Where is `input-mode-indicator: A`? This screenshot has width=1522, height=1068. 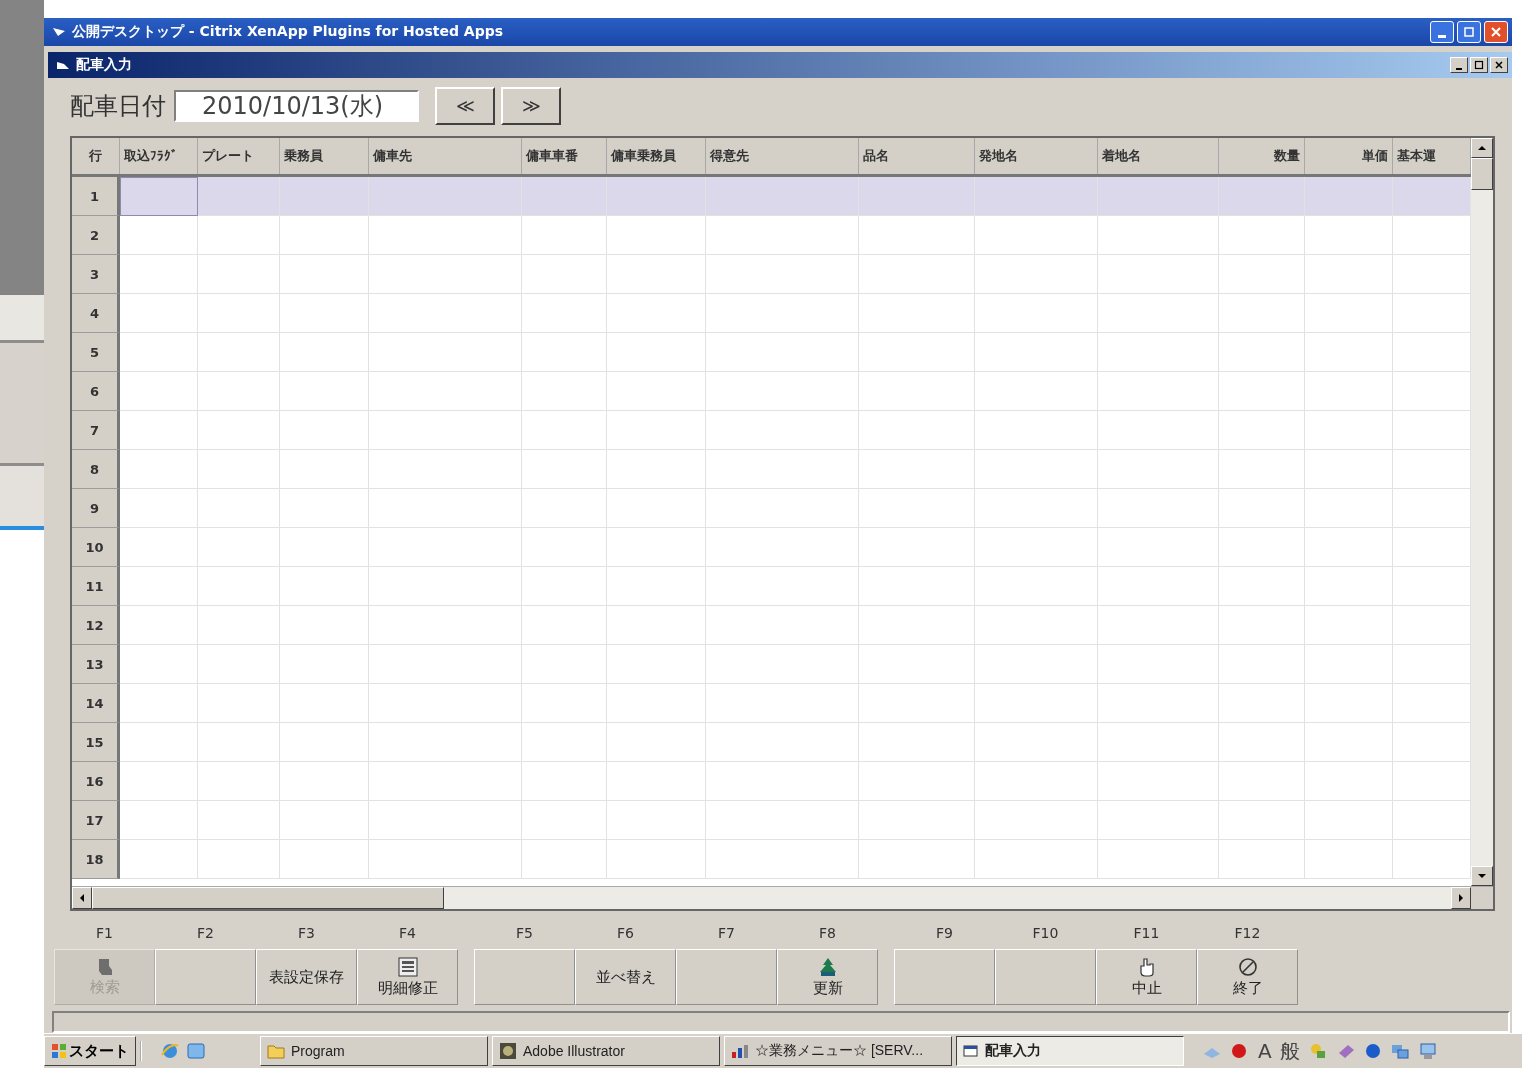
input-mode-indicator: A is located at coordinates (1265, 1051).